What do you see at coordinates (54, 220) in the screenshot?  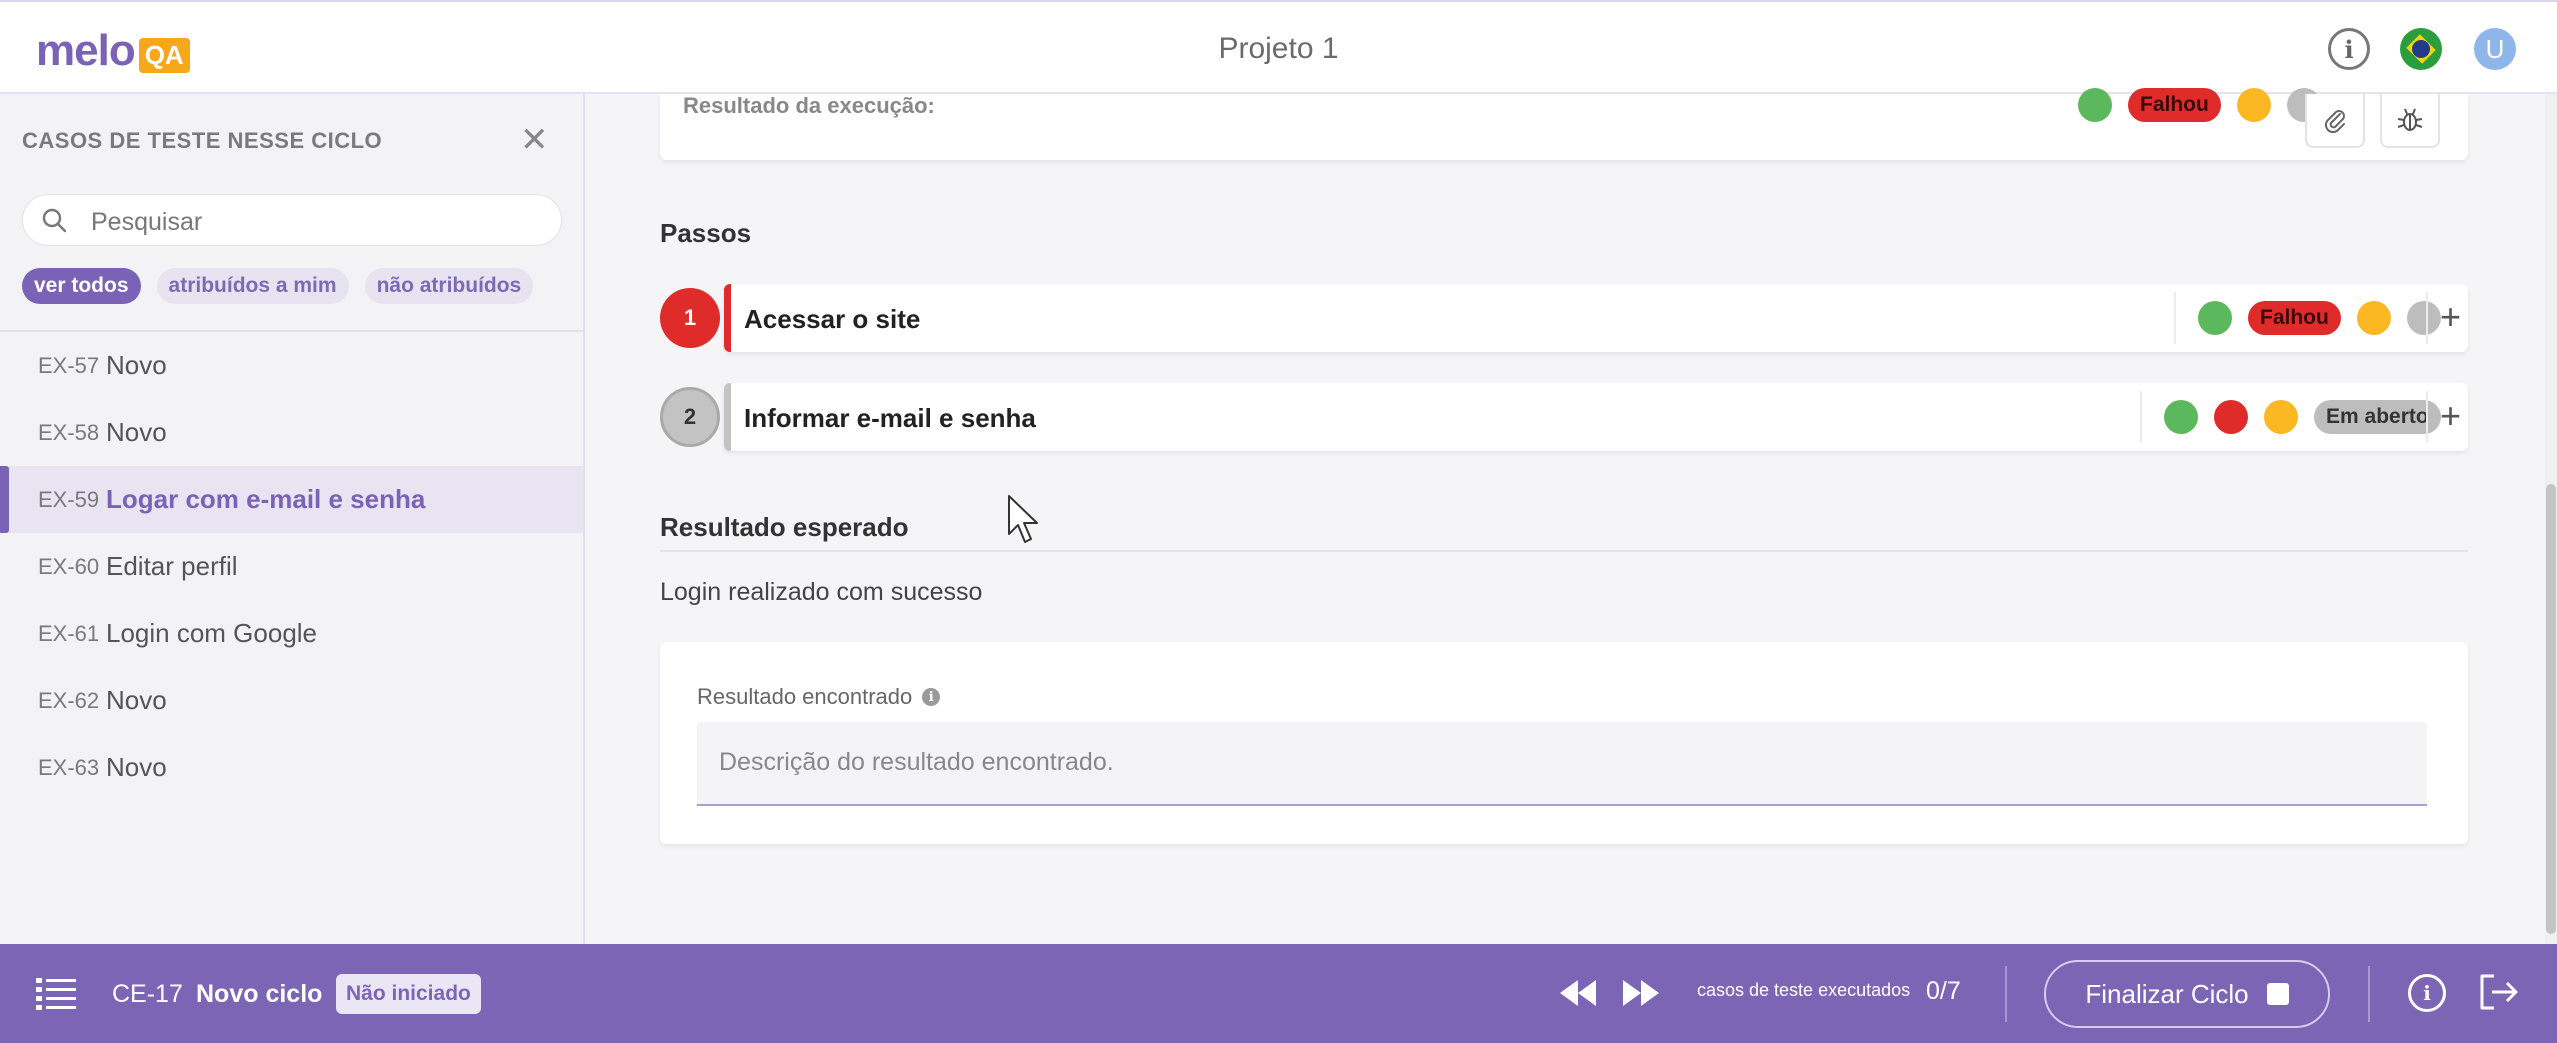 I see `search-icon` at bounding box center [54, 220].